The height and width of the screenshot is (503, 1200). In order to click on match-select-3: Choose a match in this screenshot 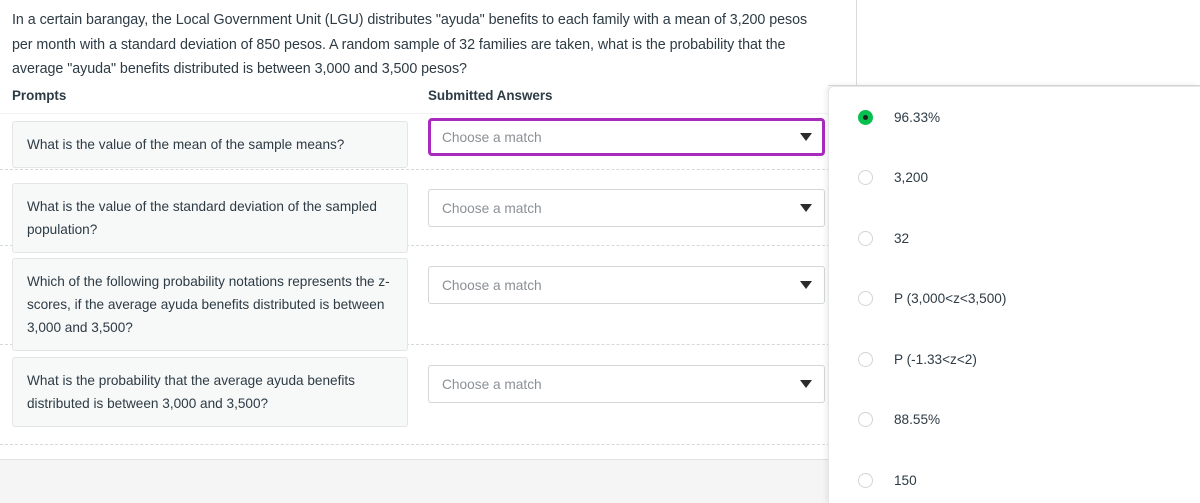, I will do `click(626, 285)`.